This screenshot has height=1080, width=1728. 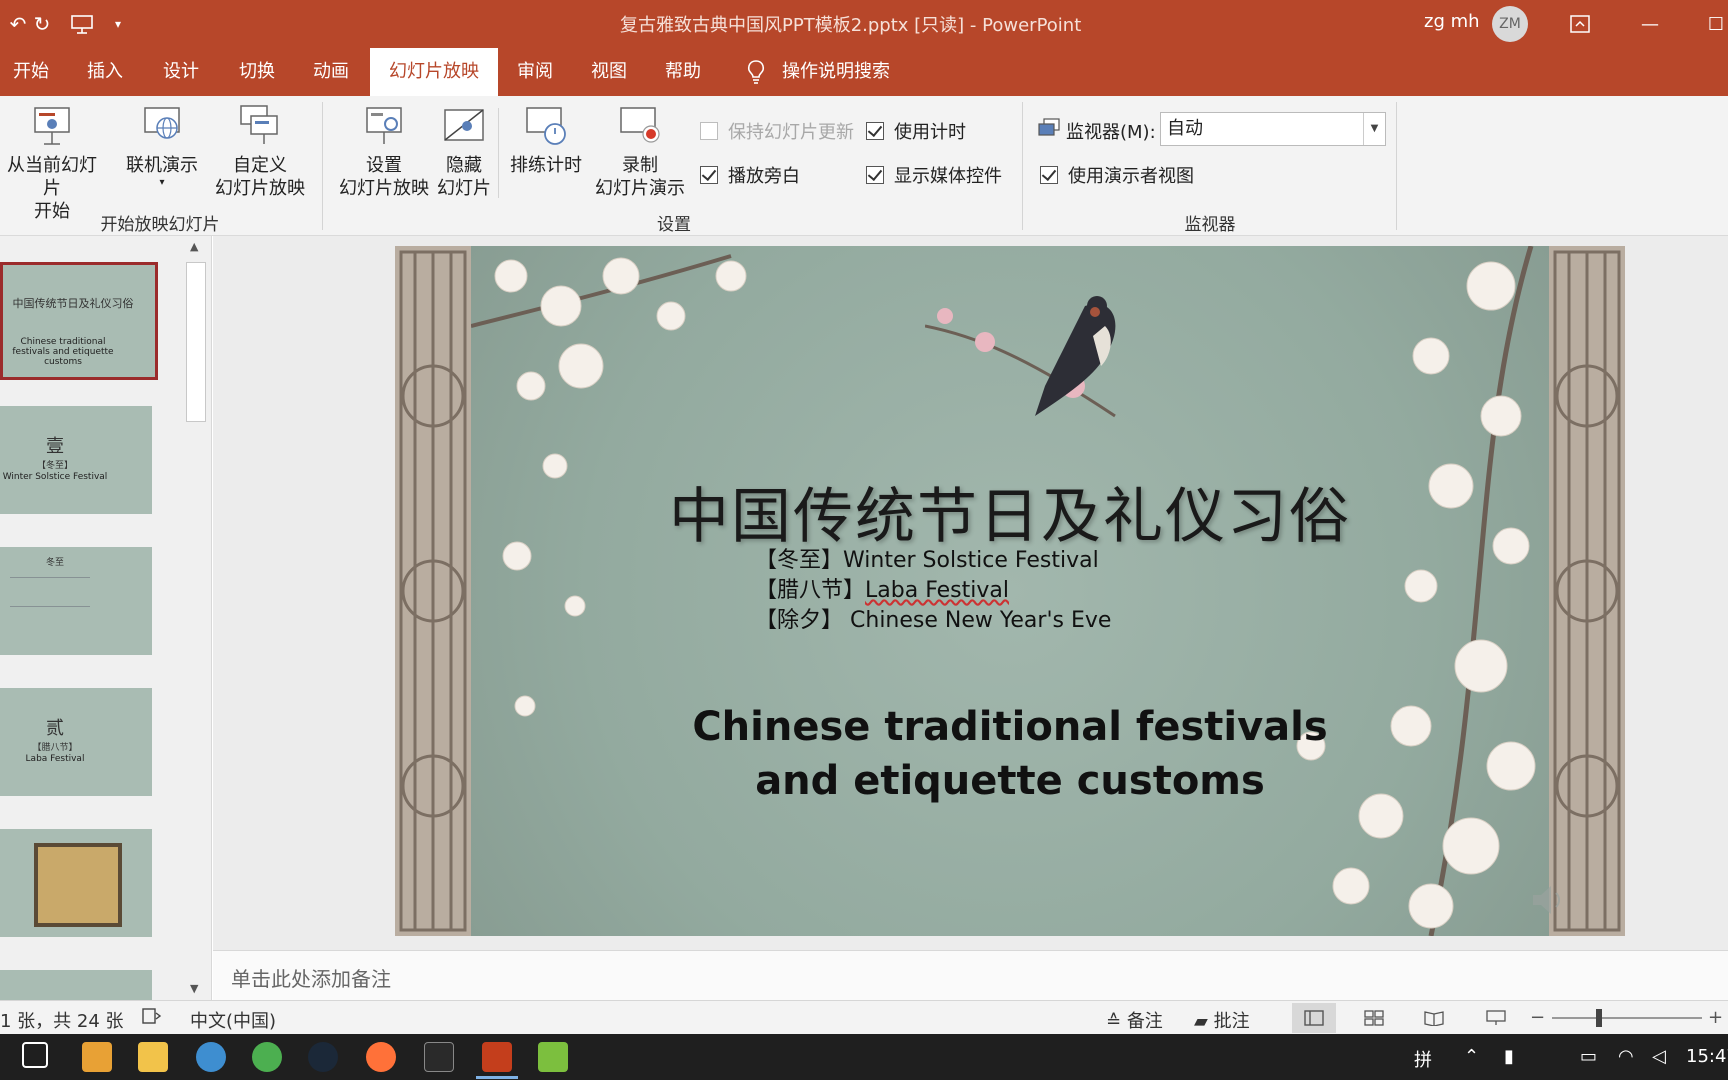 What do you see at coordinates (194, 246) in the screenshot?
I see `scroll-up-icon: ▲` at bounding box center [194, 246].